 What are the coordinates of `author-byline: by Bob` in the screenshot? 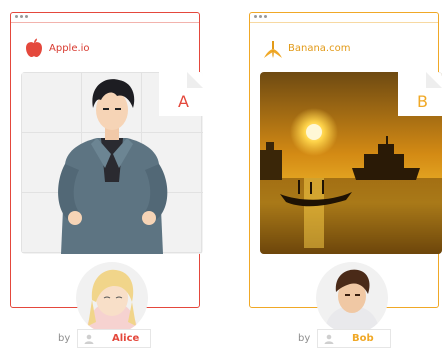 It's located at (344, 338).